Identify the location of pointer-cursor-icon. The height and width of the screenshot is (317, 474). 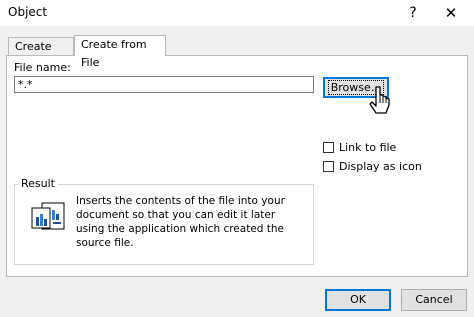
(379, 100).